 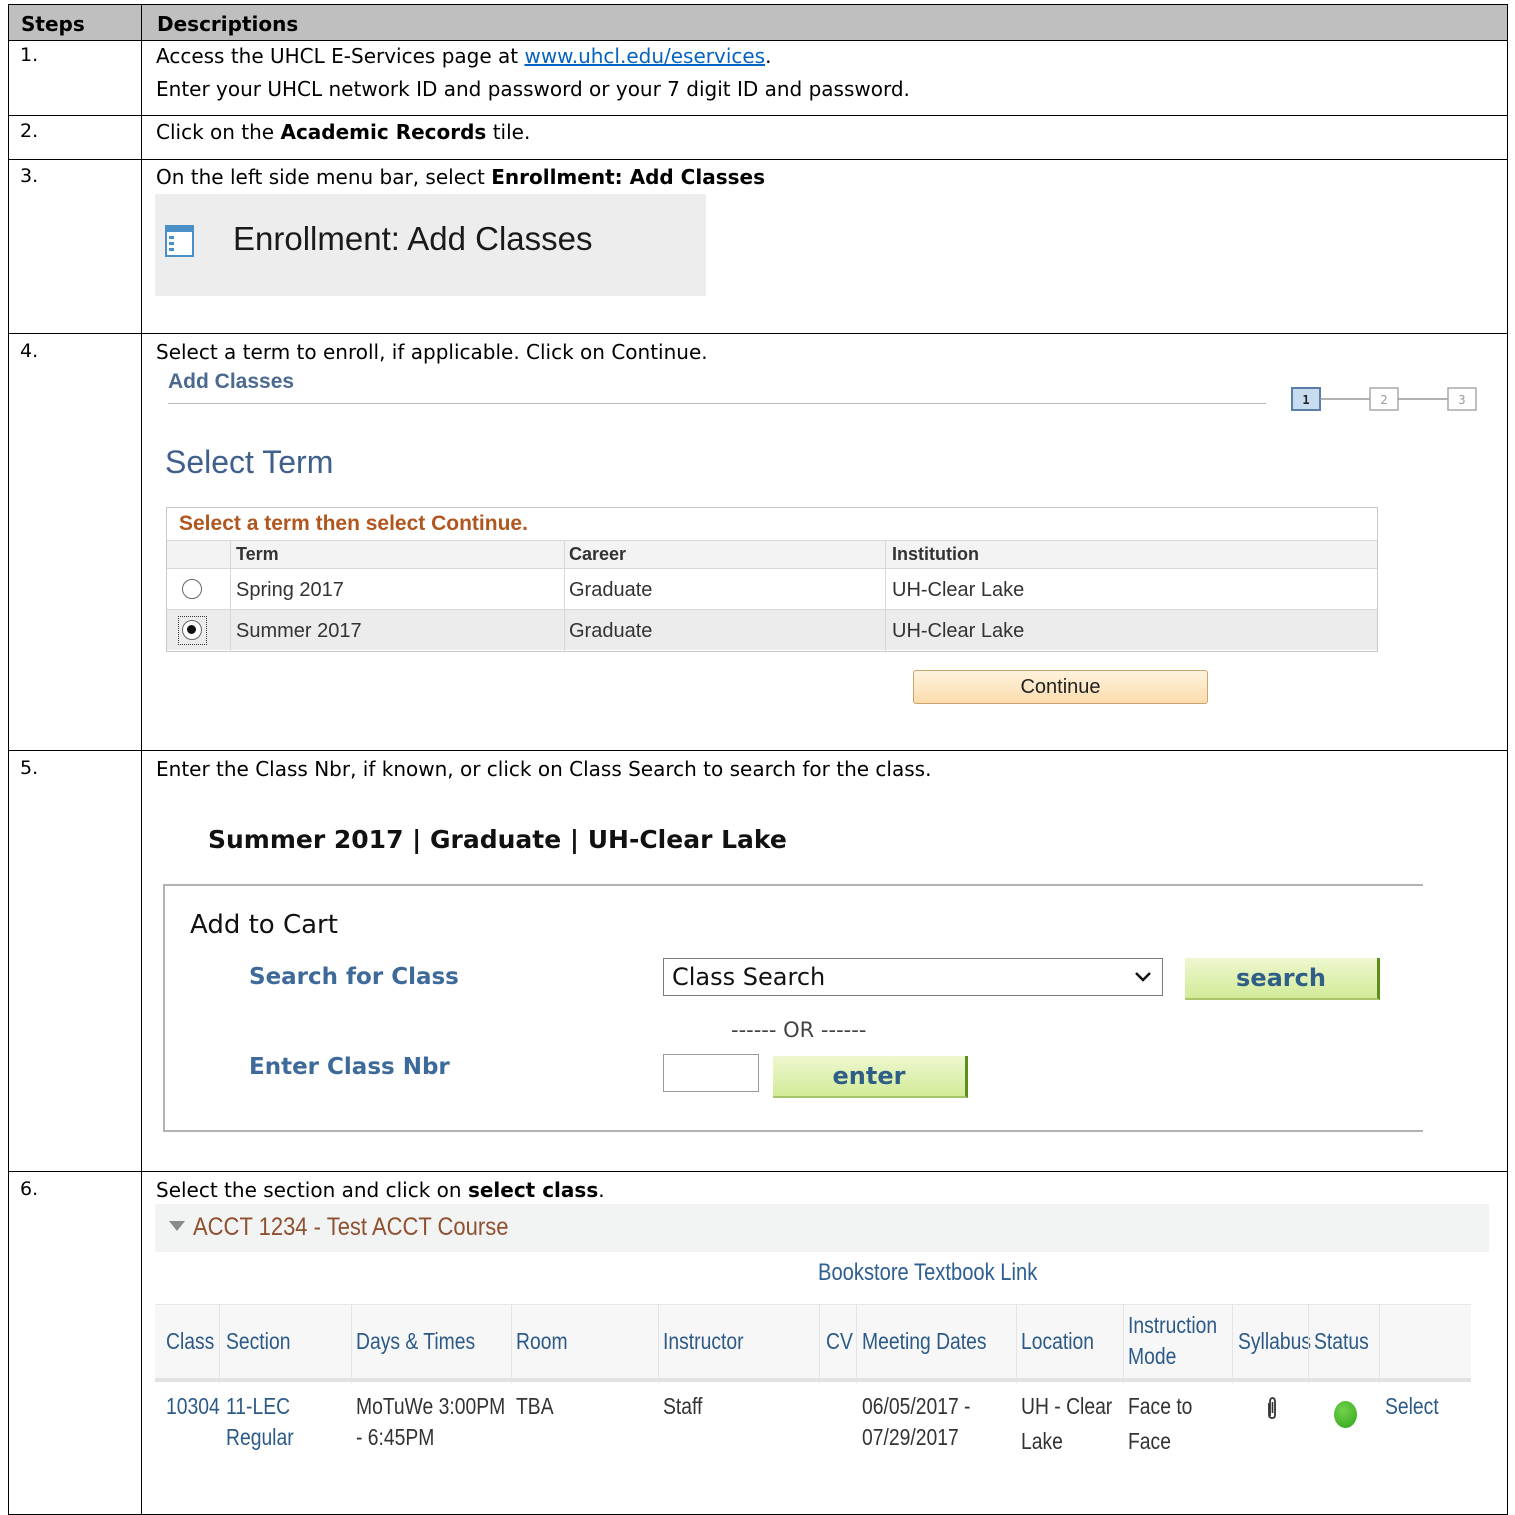 I want to click on days-times-value: - 6:45PM, so click(x=395, y=1437).